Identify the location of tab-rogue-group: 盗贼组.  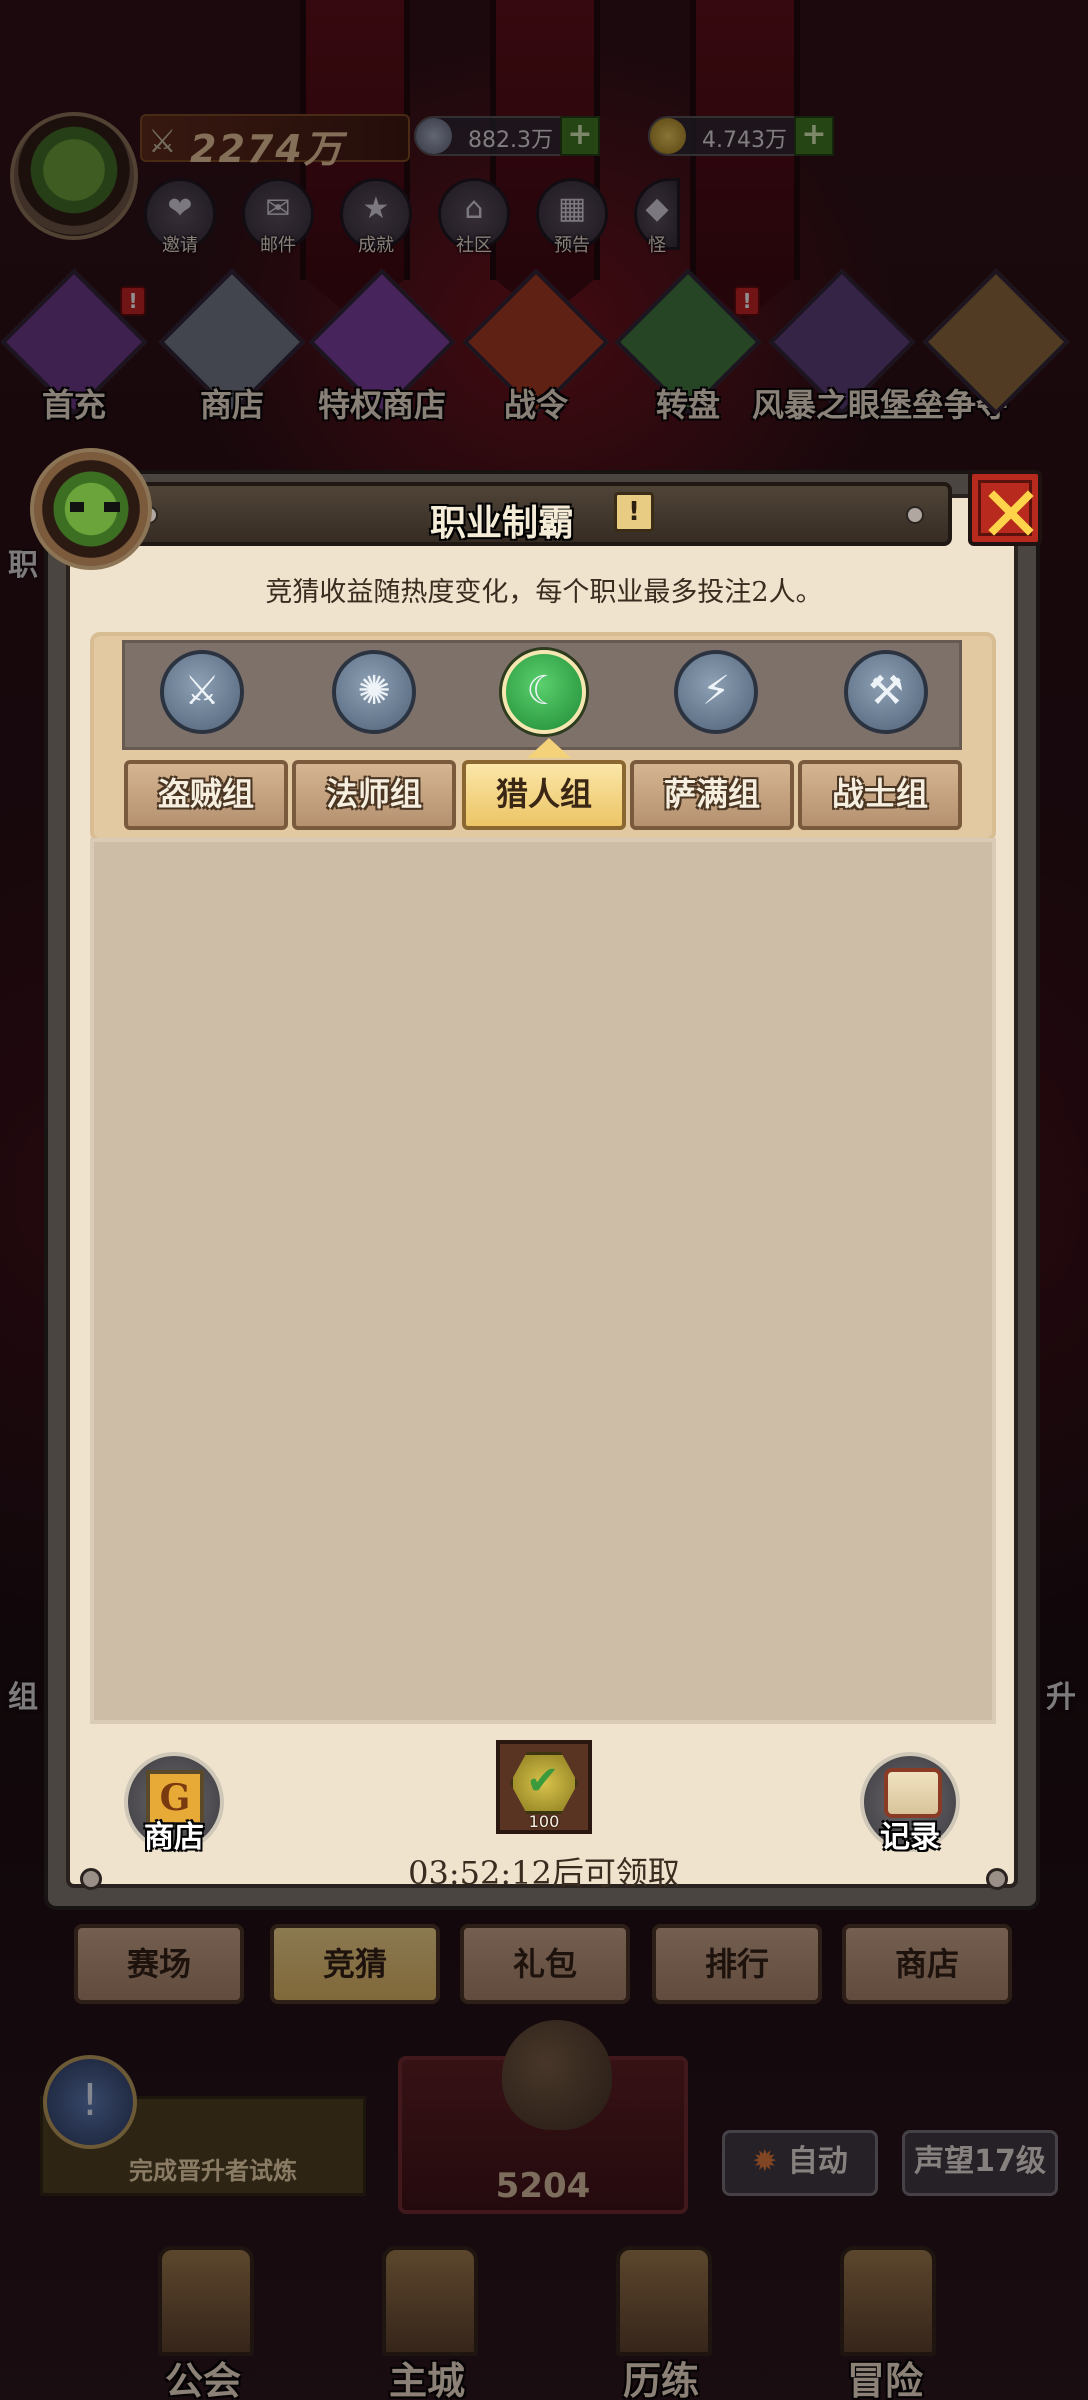
(206, 795).